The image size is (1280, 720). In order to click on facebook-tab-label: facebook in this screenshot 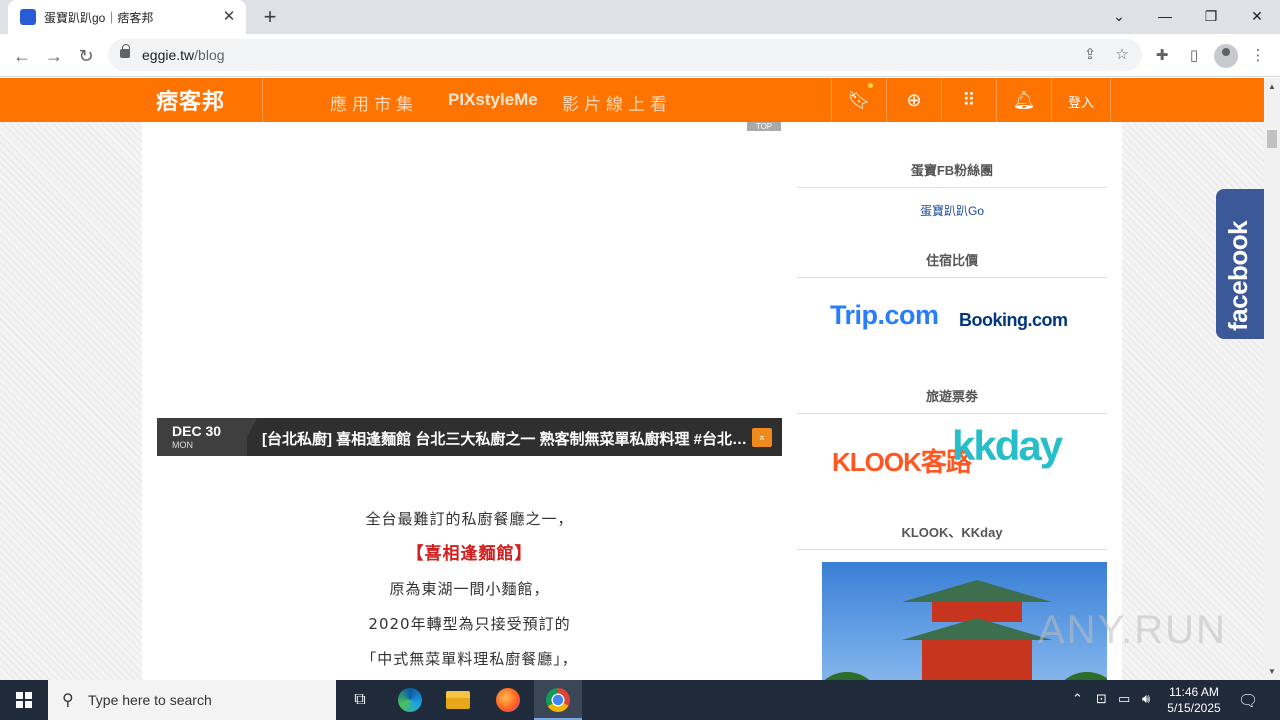, I will do `click(1238, 275)`.